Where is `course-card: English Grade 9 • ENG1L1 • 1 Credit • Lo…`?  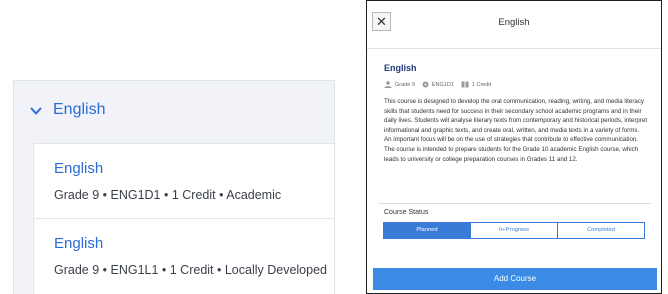 course-card: English Grade 9 • ENG1L1 • 1 Credit • Lo… is located at coordinates (183, 256).